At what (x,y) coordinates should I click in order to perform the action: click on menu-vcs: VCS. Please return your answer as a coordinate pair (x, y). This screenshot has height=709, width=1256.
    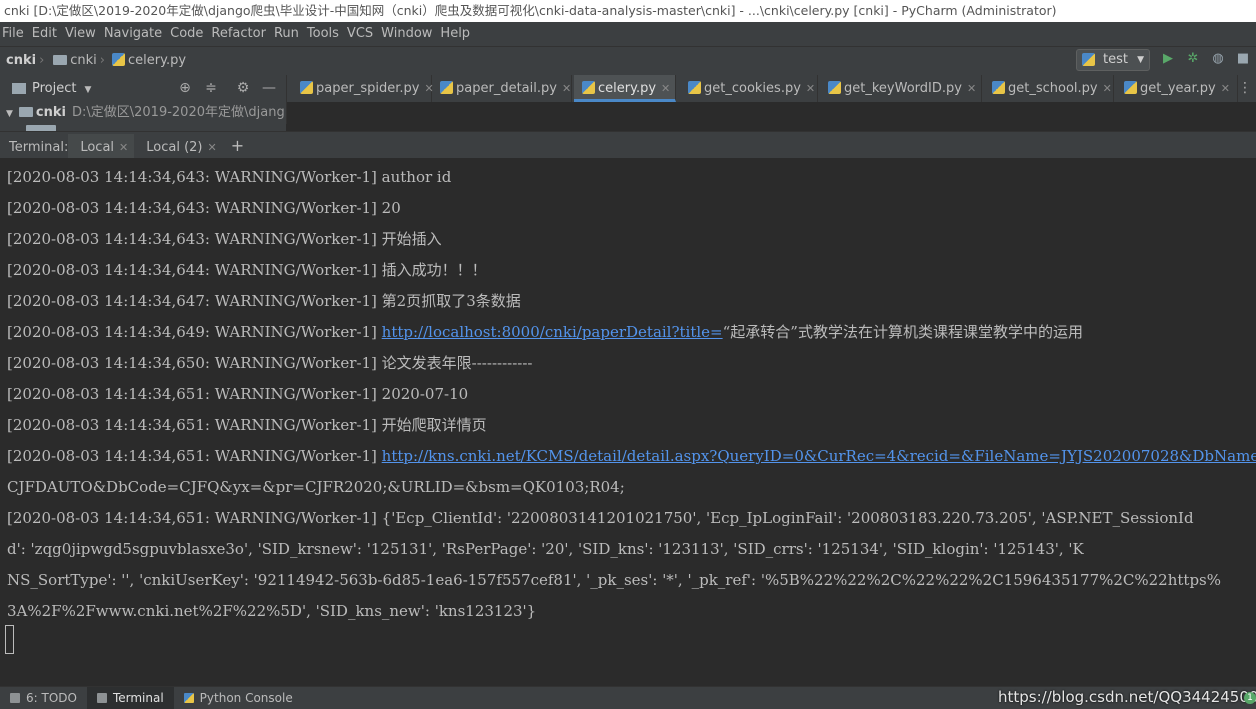
    Looking at the image, I should click on (360, 34).